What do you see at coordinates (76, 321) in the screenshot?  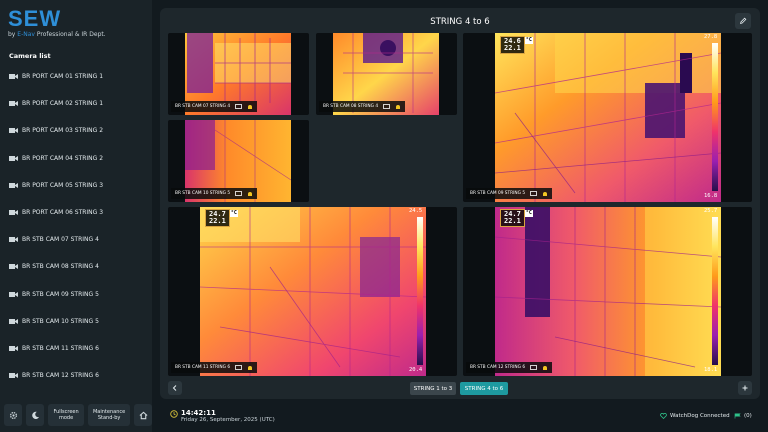 I see `camera-item: BR STB CAM 10 STRING 5` at bounding box center [76, 321].